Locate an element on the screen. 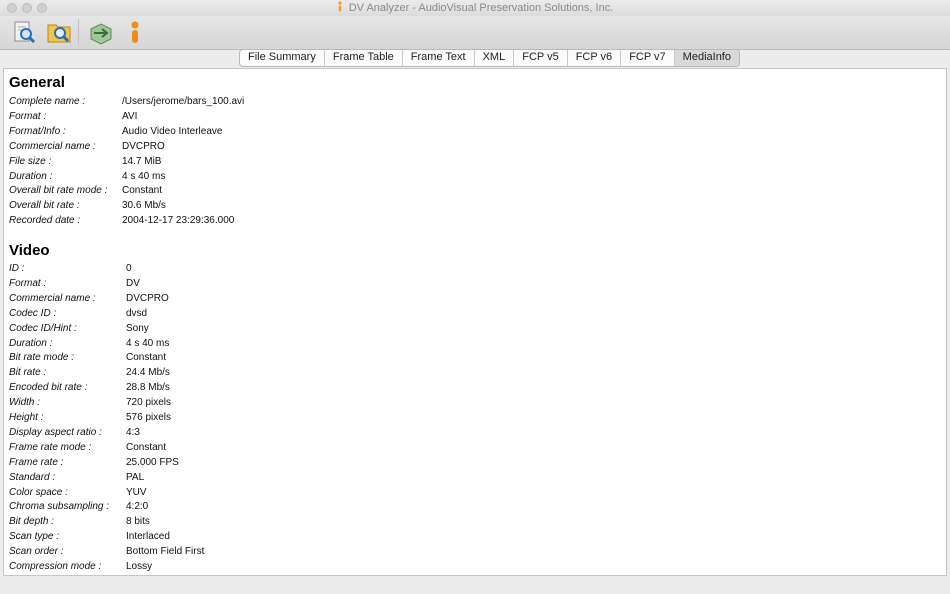 The image size is (950, 594). info-value: dvsd is located at coordinates (137, 313).